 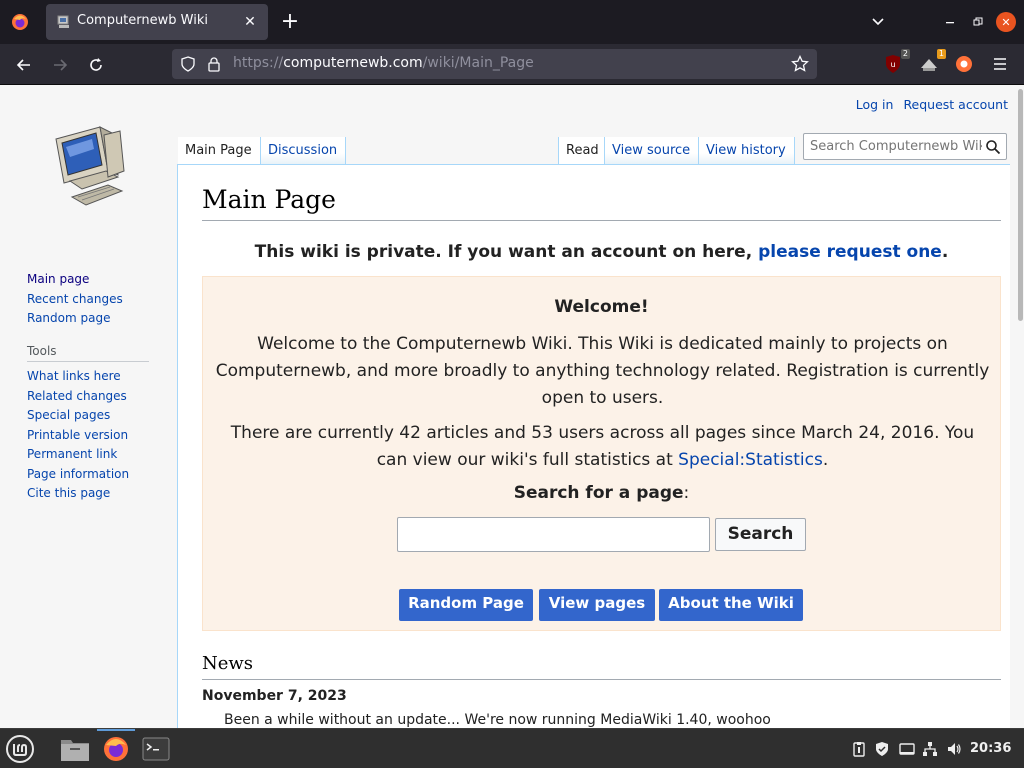 What do you see at coordinates (932, 62) in the screenshot?
I see `extension-icon: 1` at bounding box center [932, 62].